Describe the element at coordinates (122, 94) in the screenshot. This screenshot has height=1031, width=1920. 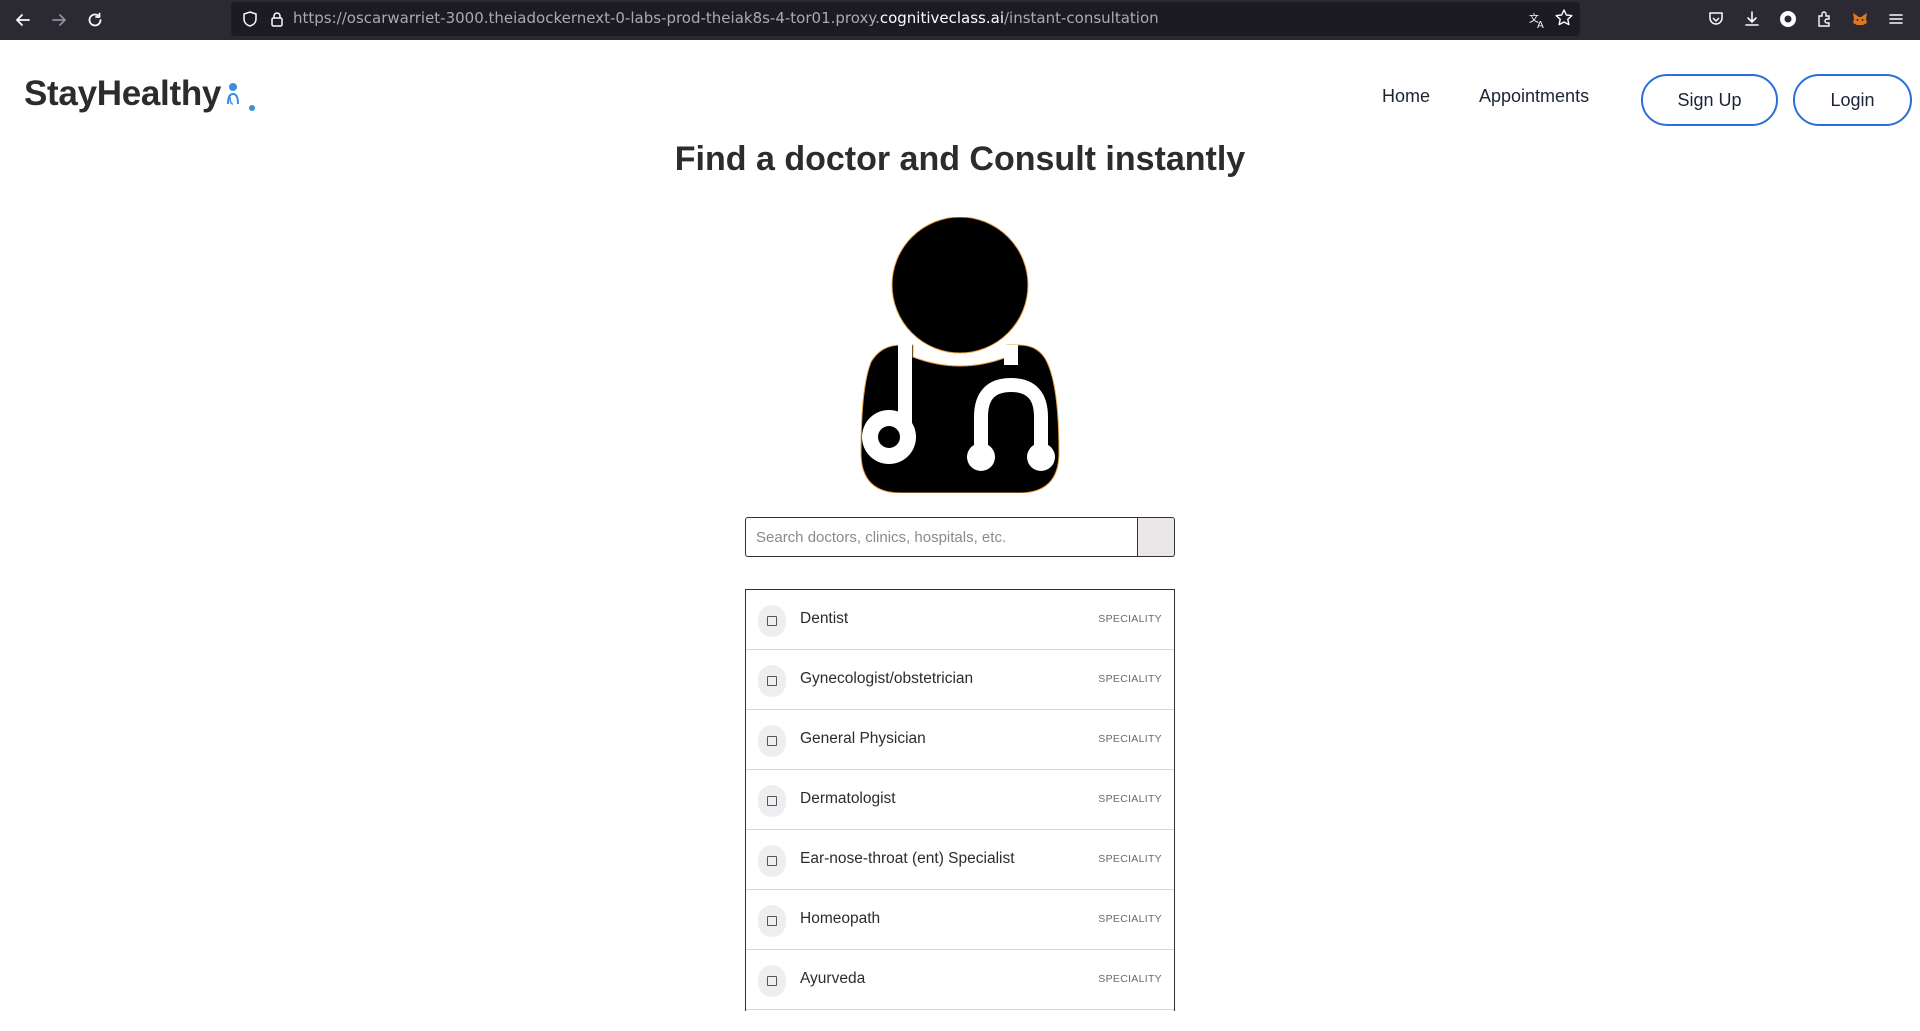
I see `logo-text: StayHealthy` at that location.